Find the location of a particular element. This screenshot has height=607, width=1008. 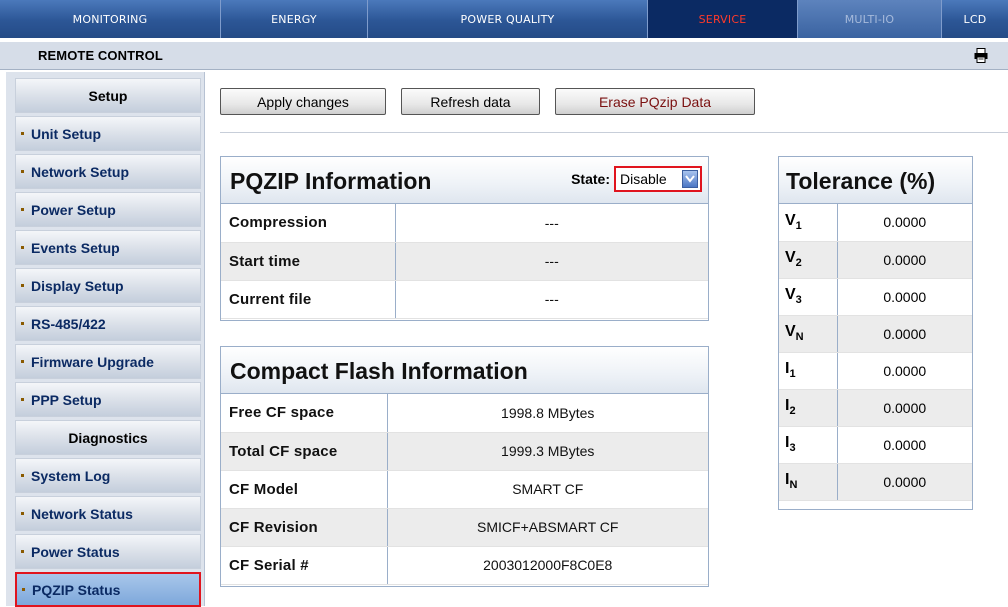

row-key: Current file is located at coordinates (308, 299).